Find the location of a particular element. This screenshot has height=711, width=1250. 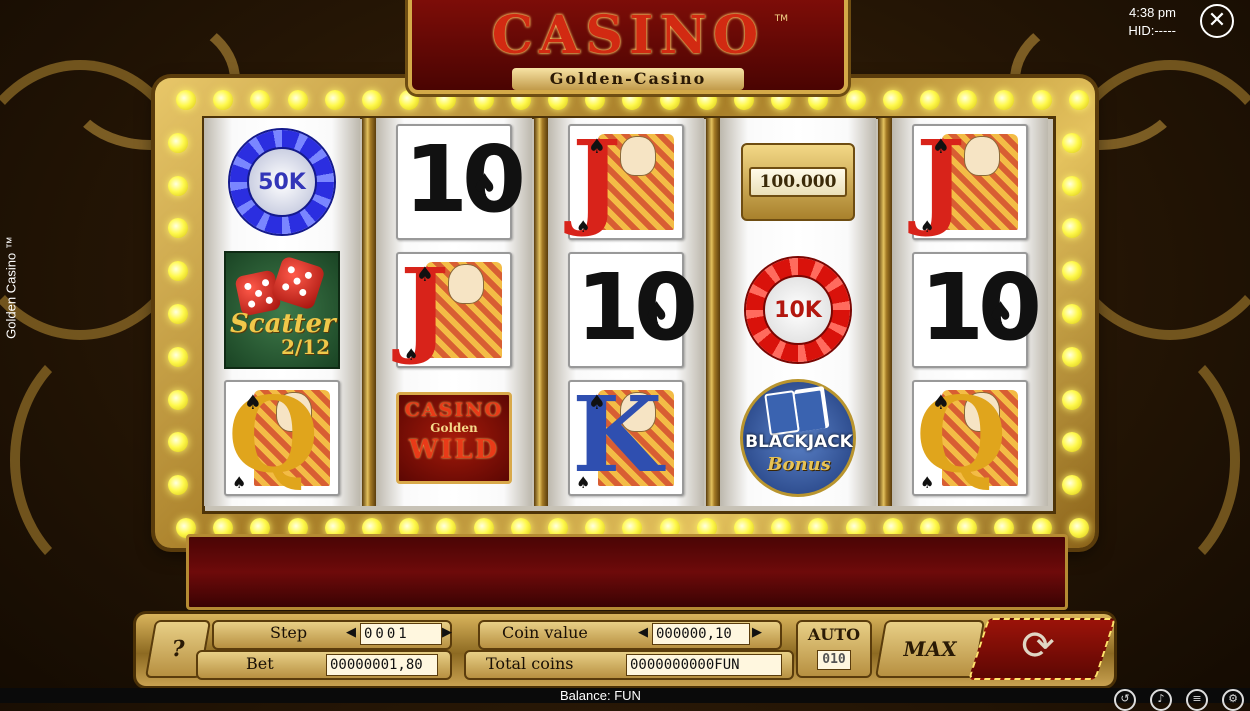

reel-symbol: 10K is located at coordinates (798, 310).